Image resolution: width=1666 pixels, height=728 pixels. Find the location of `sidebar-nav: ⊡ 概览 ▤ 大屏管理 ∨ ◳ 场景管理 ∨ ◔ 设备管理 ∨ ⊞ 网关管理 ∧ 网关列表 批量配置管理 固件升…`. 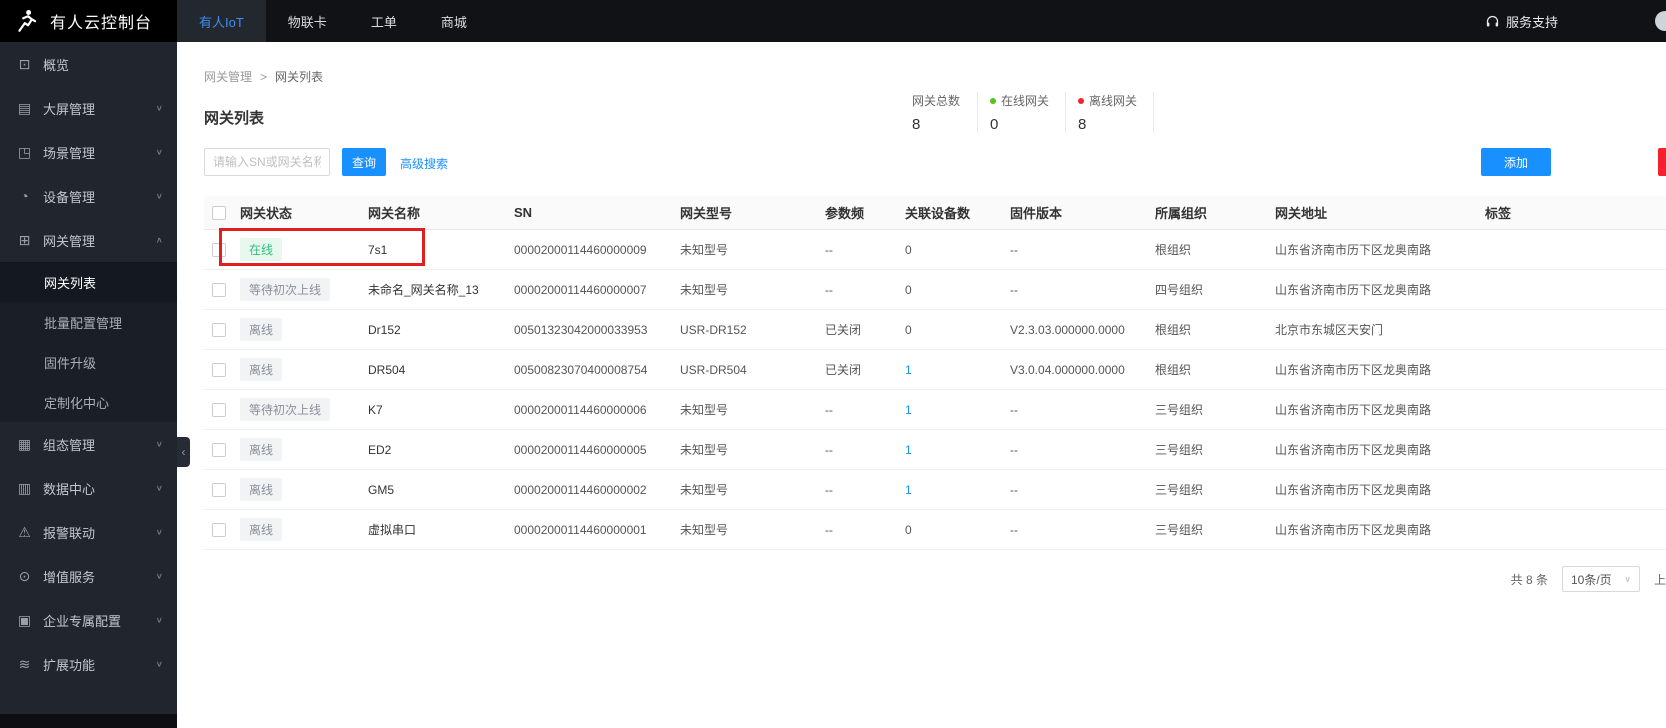

sidebar-nav: ⊡ 概览 ▤ 大屏管理 ∨ ◳ 场景管理 ∨ ◔ 设备管理 ∨ ⊞ 网关管理 ∧ 网关列表 批量配置管理 固件升… is located at coordinates (88, 364).